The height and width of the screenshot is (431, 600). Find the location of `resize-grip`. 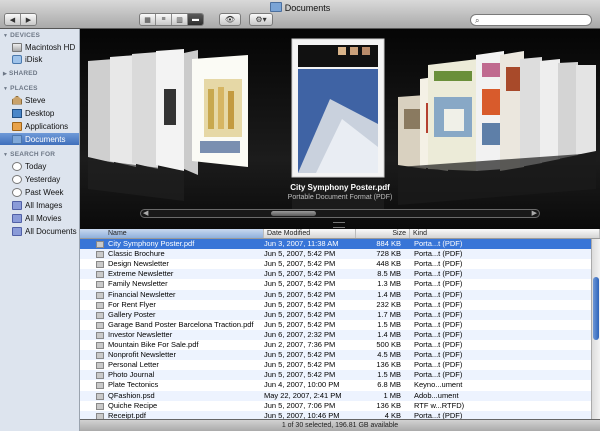

resize-grip is located at coordinates (339, 225).